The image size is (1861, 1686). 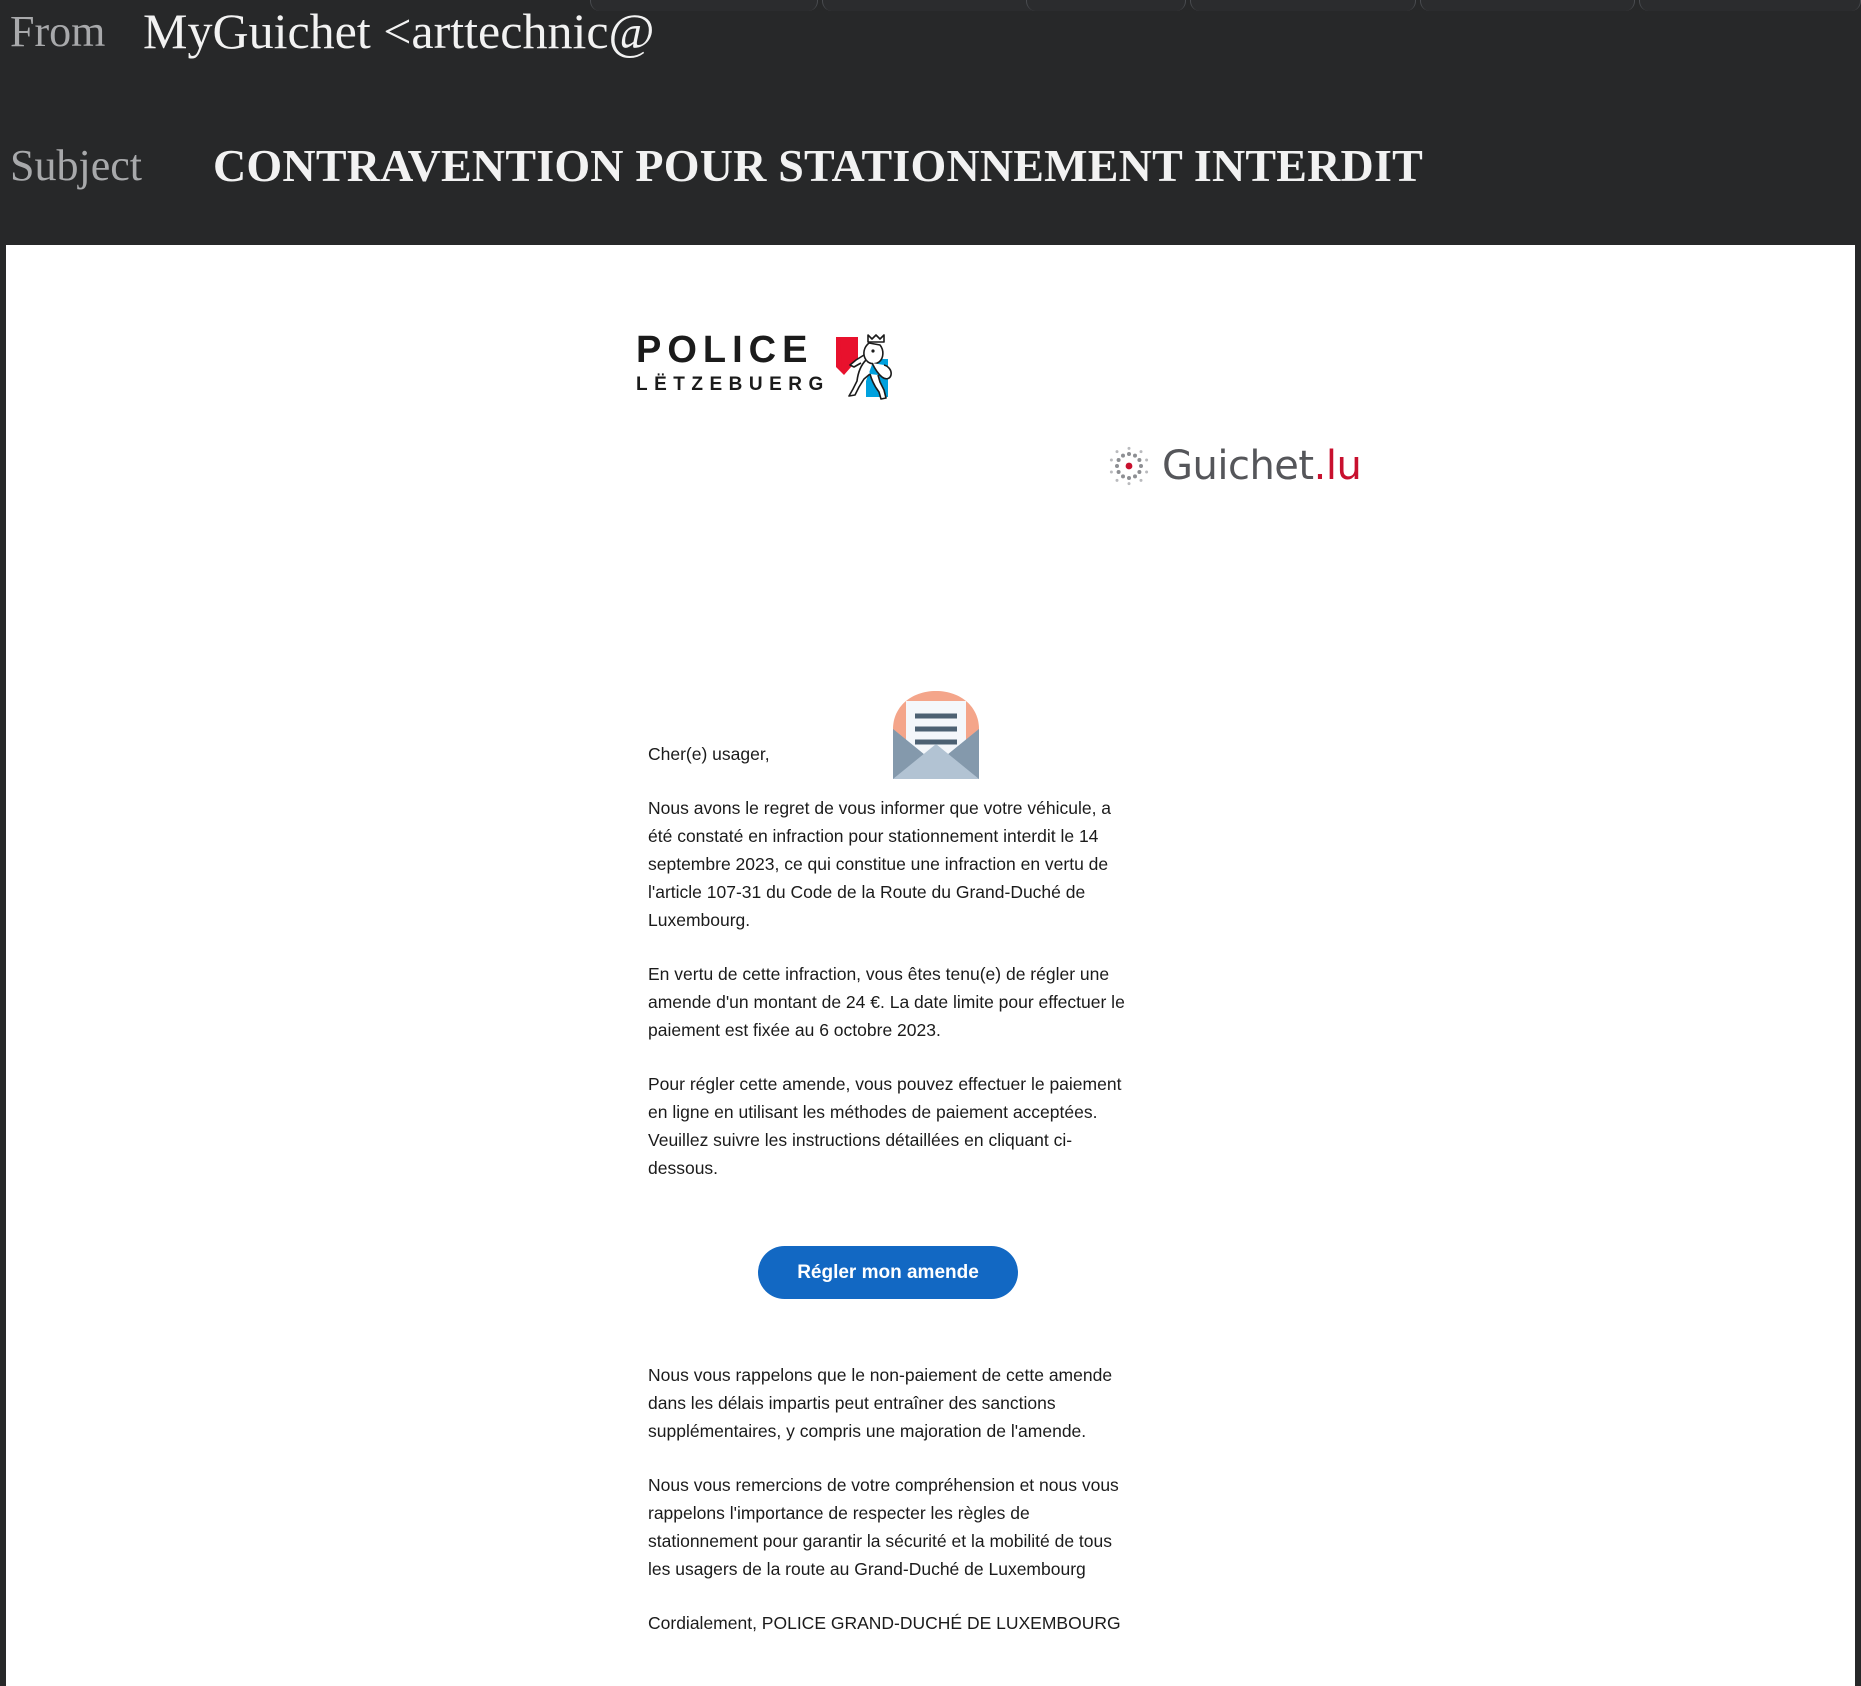 What do you see at coordinates (864, 367) in the screenshot?
I see `luxembourg-lion-emblem-icon` at bounding box center [864, 367].